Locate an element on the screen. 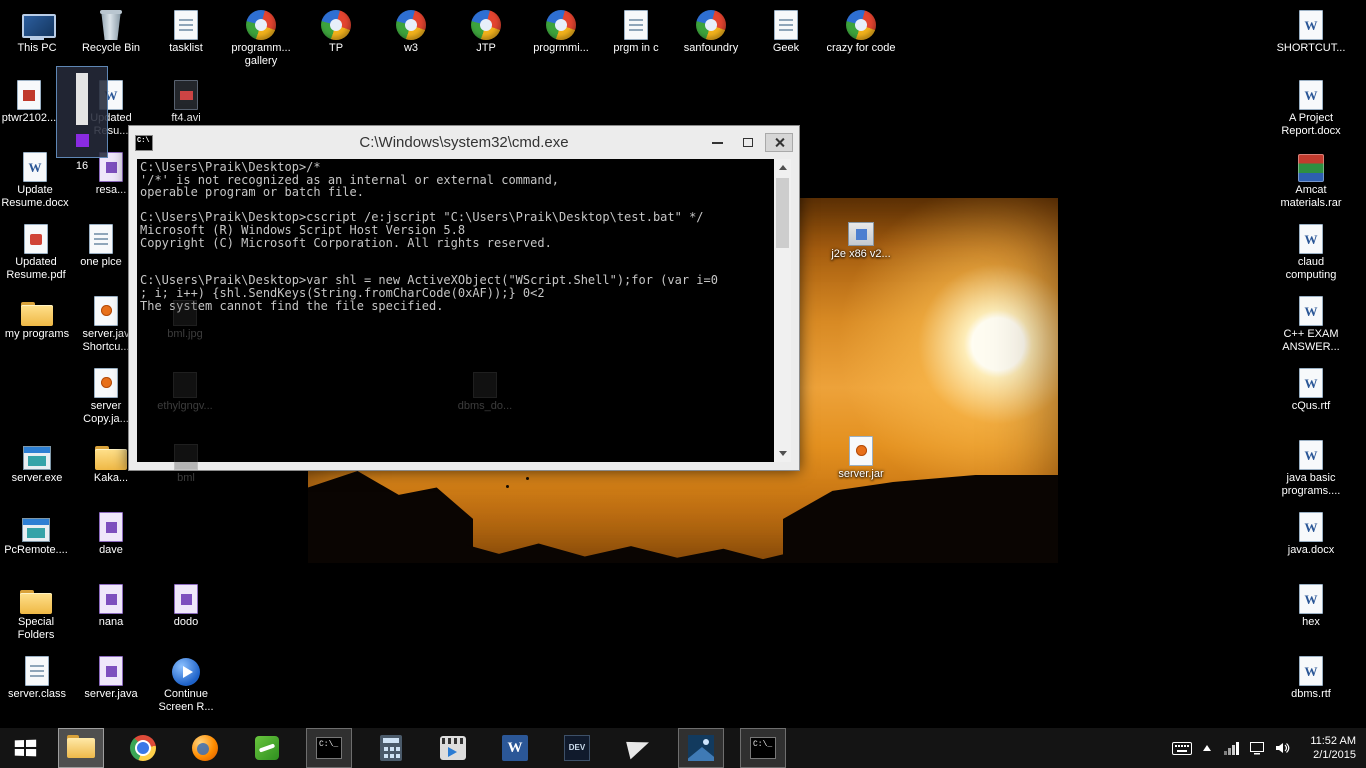 The width and height of the screenshot is (1366, 768). taskbar-mail is located at coordinates (639, 748).